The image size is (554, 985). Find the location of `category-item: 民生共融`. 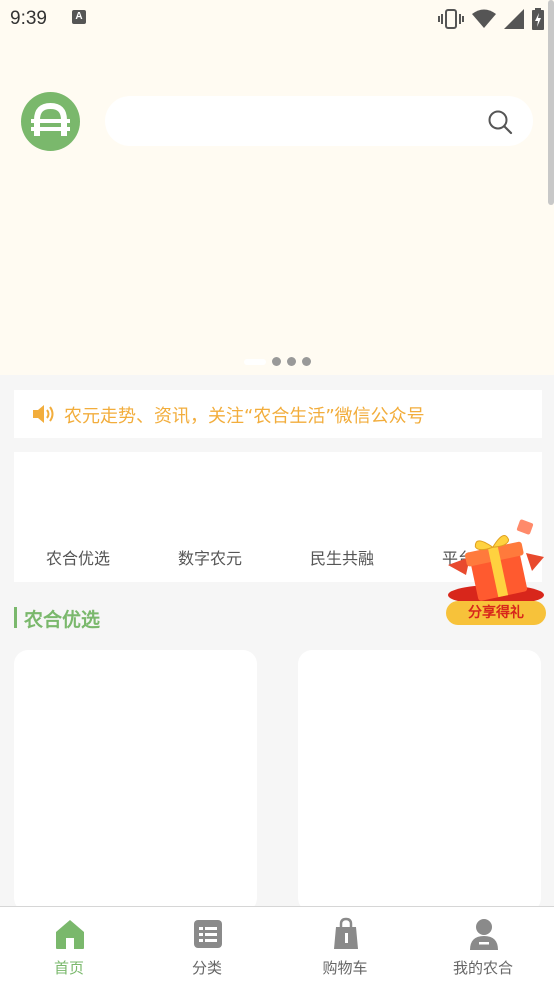

category-item: 民生共融 is located at coordinates (342, 557).